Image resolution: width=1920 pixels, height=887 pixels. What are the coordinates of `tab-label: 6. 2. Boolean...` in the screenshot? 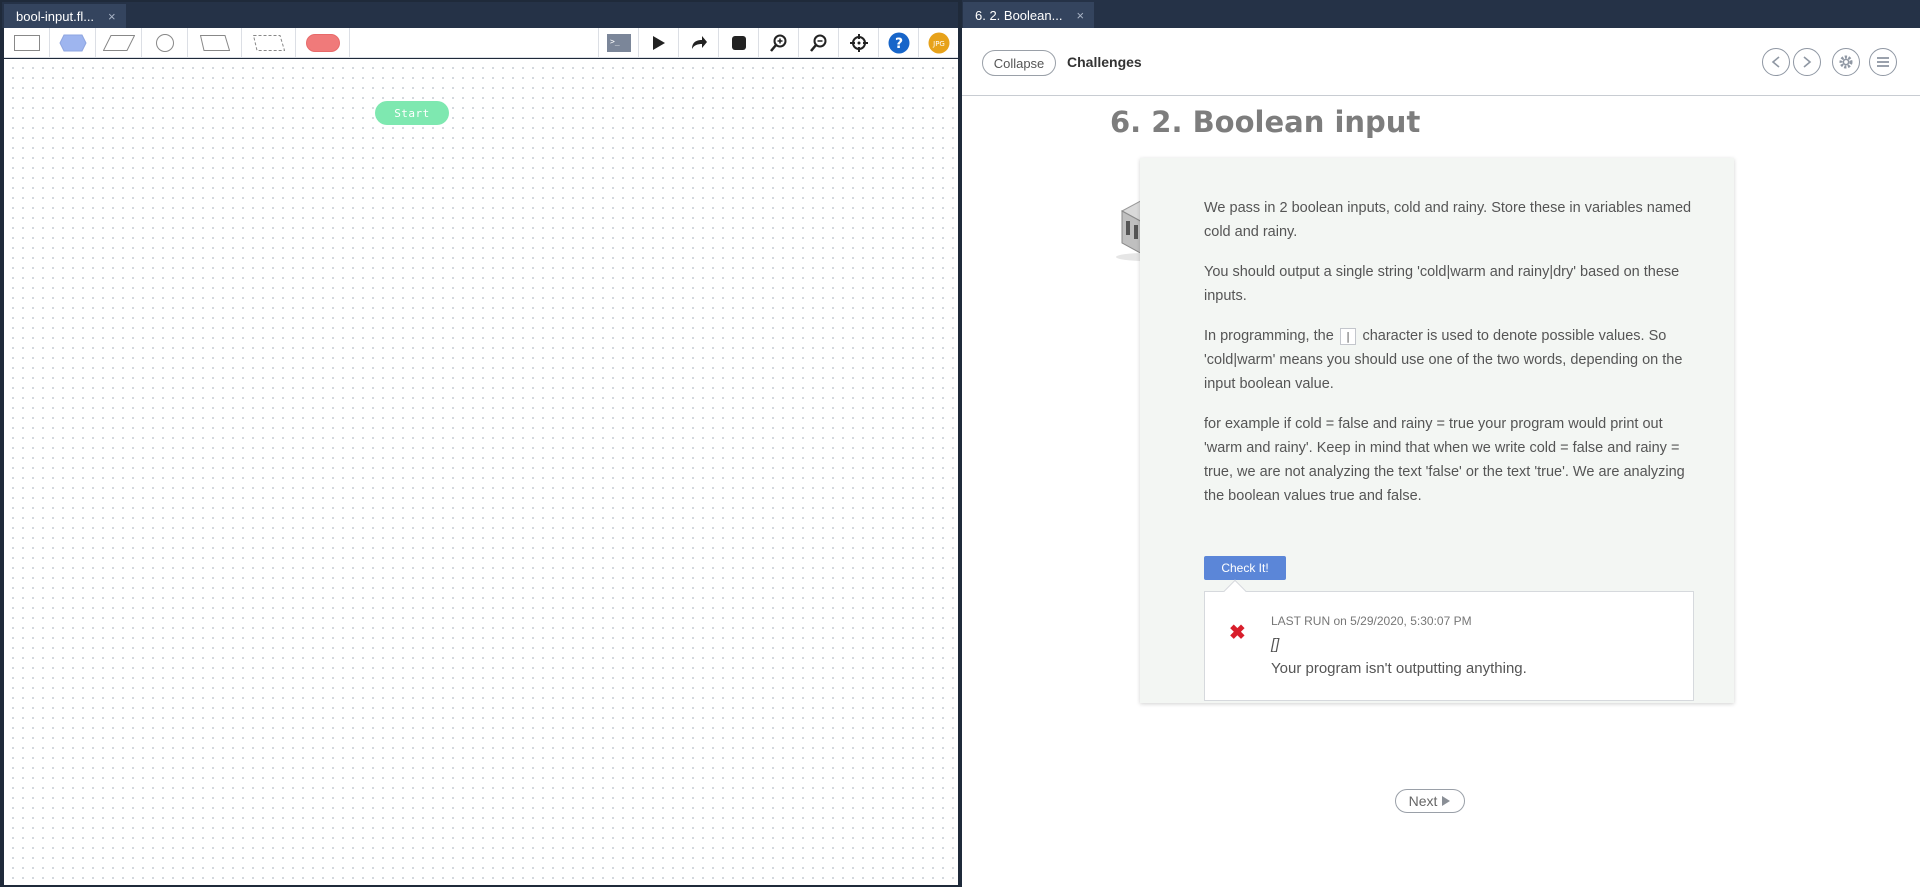 It's located at (1019, 15).